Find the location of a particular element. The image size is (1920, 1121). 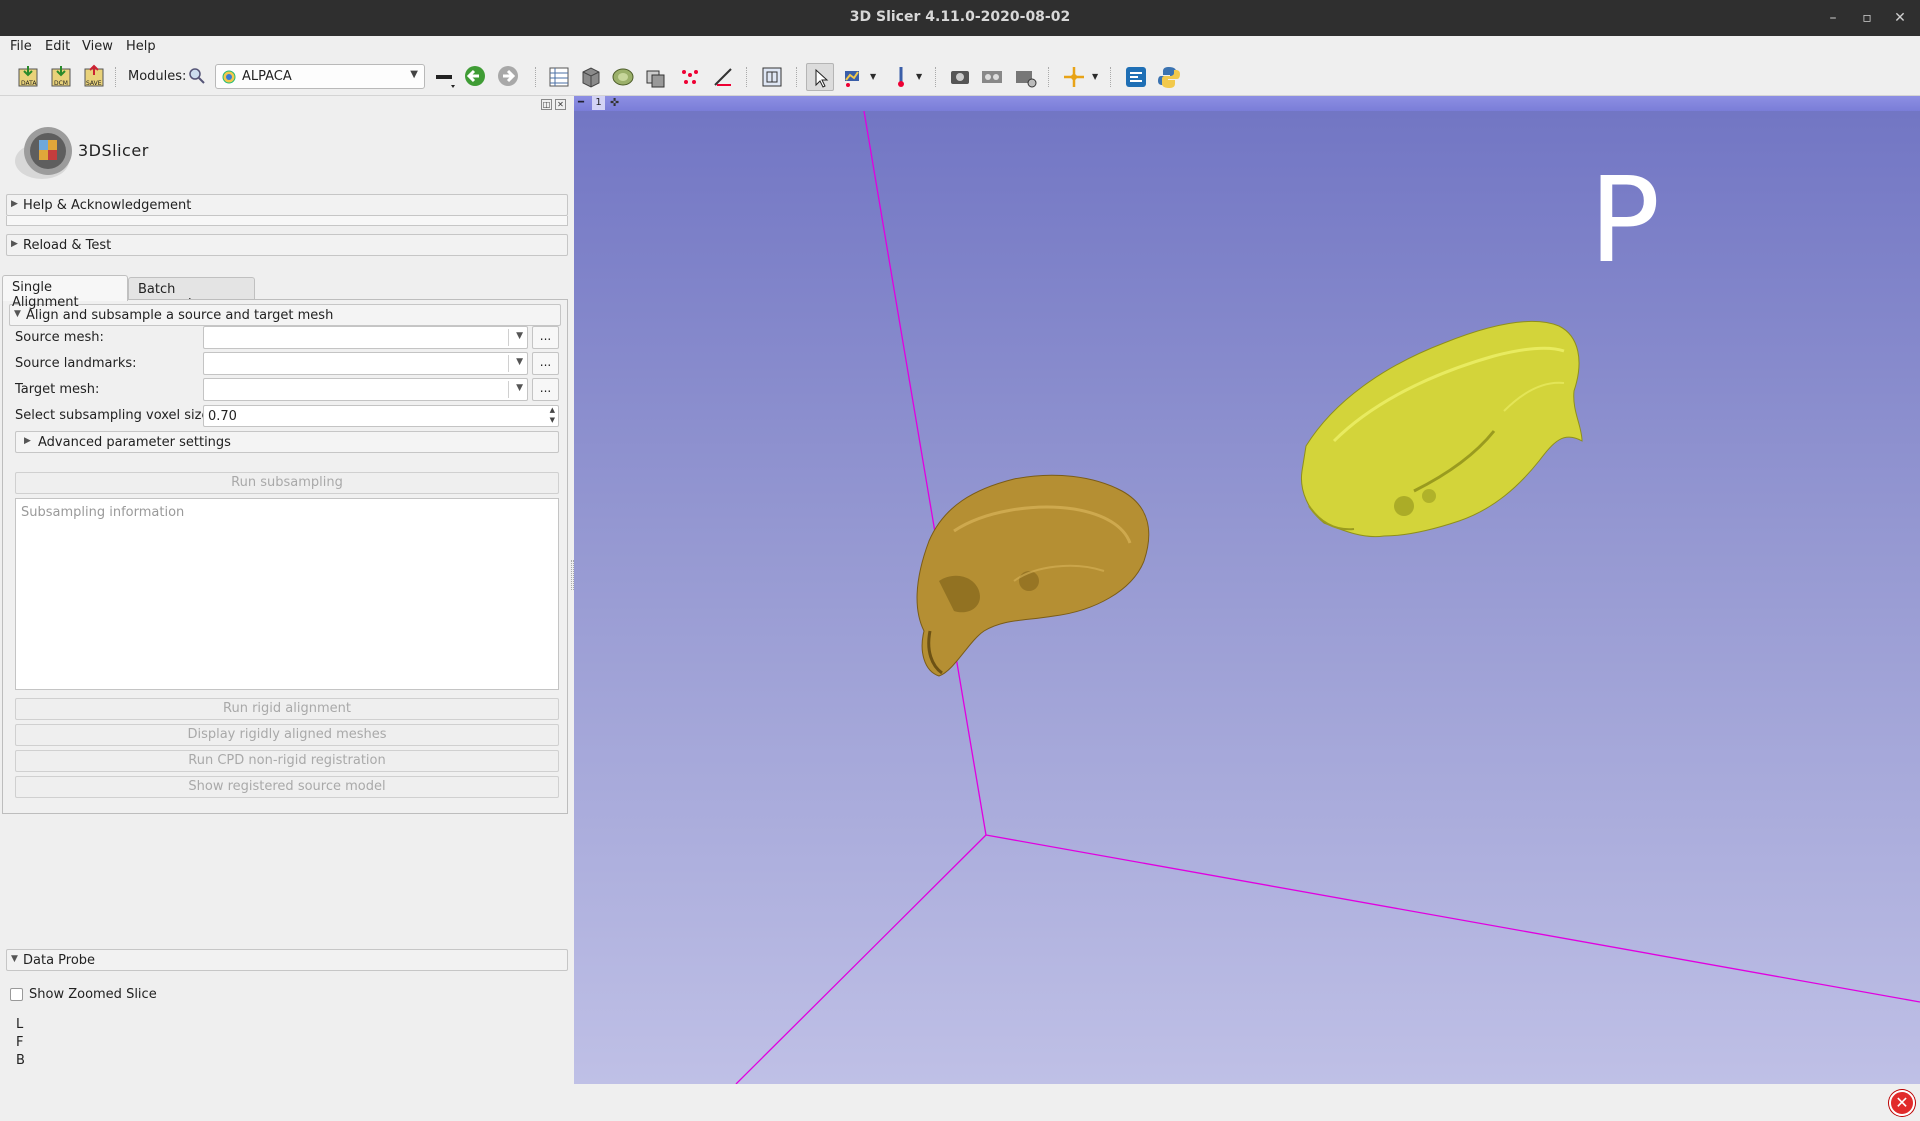

axis-line-horizontal is located at coordinates (1452, 918).